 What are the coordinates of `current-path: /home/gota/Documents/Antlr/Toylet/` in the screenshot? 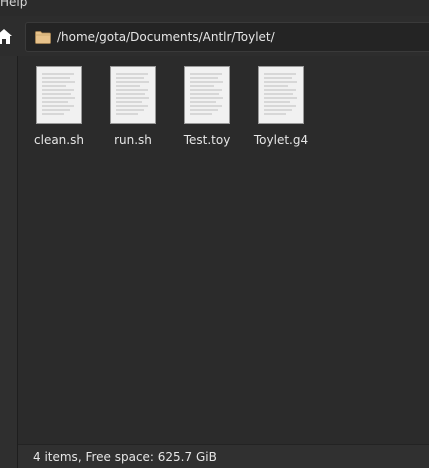 It's located at (166, 37).